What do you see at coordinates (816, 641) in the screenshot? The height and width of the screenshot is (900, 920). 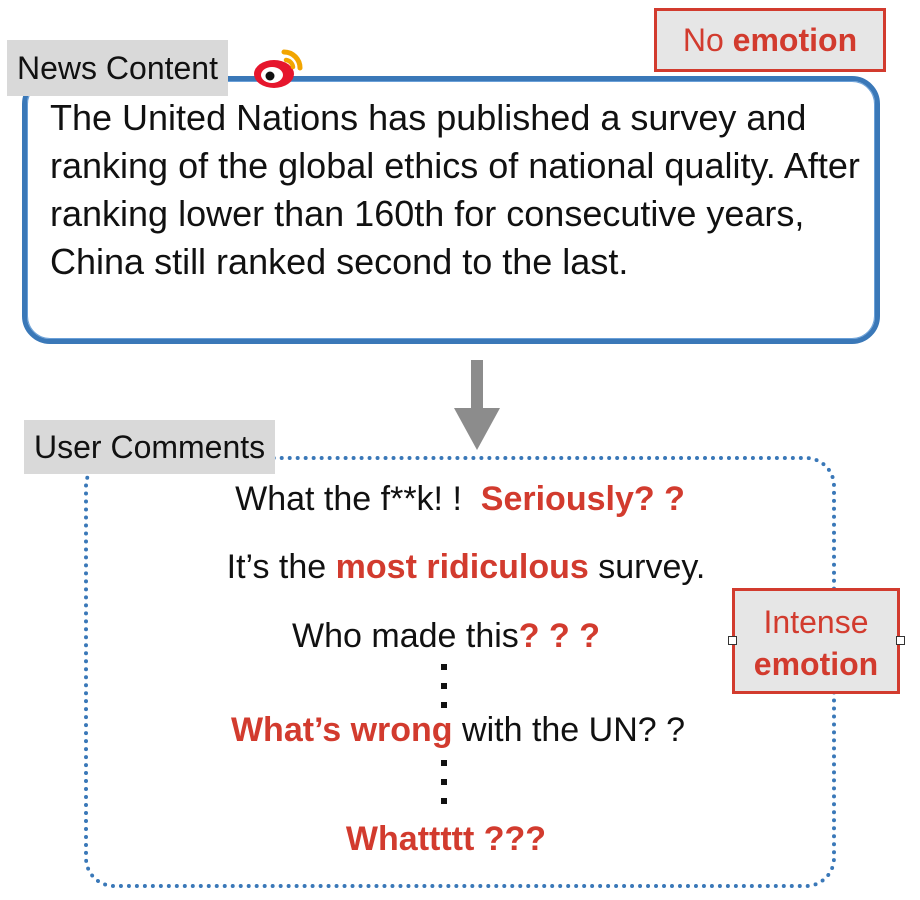 I see `intense-emotion-label: Intense emotion` at bounding box center [816, 641].